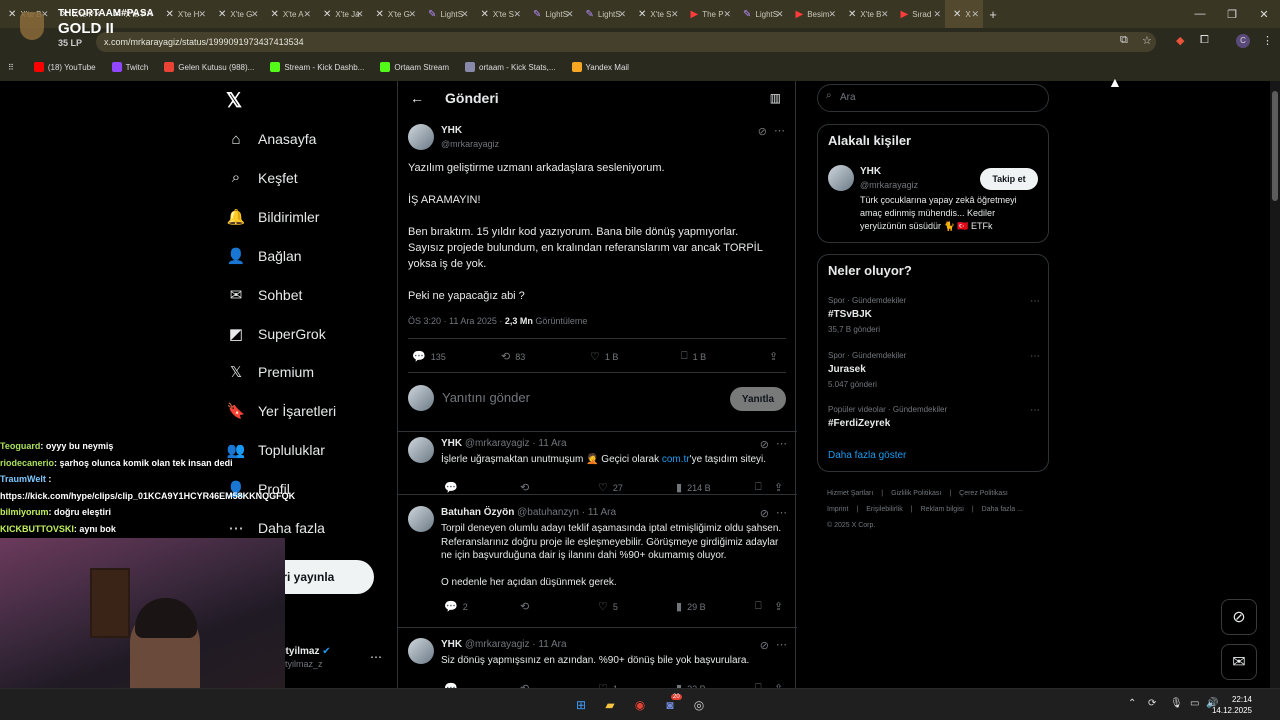 The image size is (1280, 720). I want to click on browser-tab: ▶ Sırad ✕, so click(919, 14).